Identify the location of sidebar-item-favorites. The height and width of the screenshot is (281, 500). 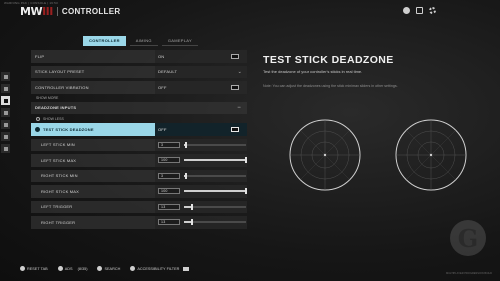
(5, 76).